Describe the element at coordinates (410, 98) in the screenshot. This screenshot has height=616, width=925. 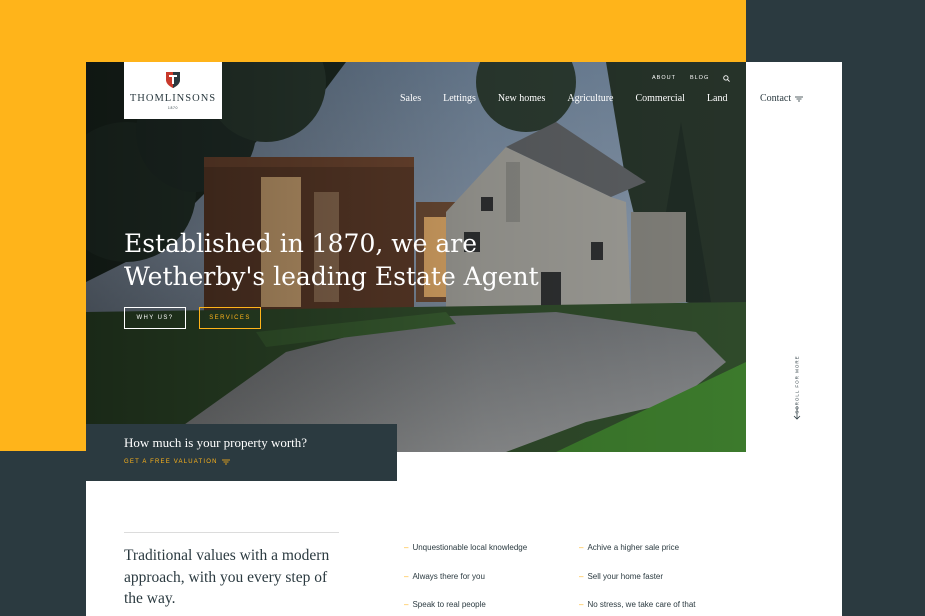
I see `nav-item-sales: Sales` at that location.